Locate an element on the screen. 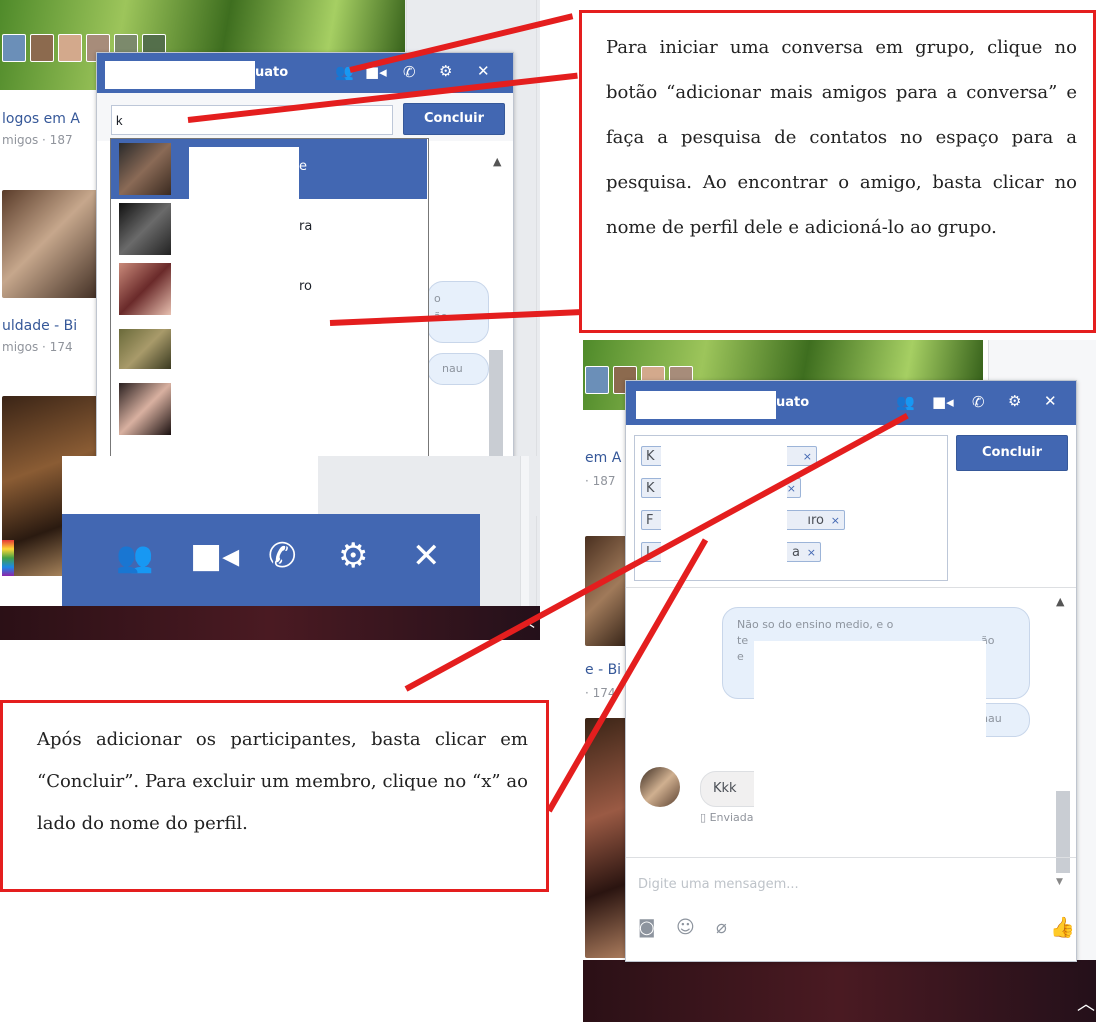 The width and height of the screenshot is (1096, 1022). phone-small-icon: ▯ is located at coordinates (705, 817).